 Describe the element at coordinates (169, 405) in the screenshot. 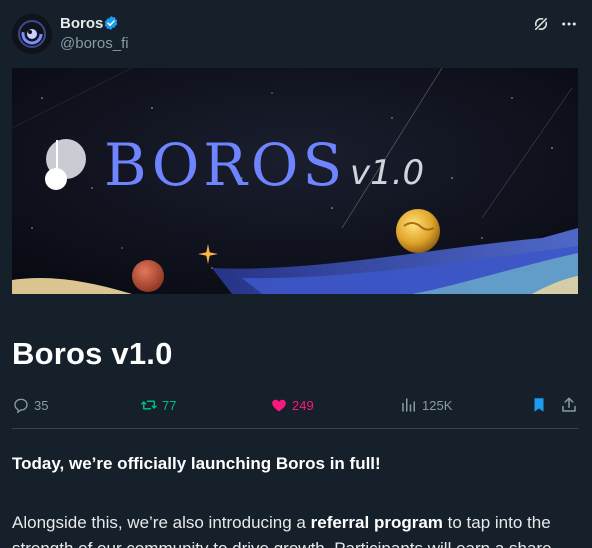

I see `repost-count: 77` at that location.